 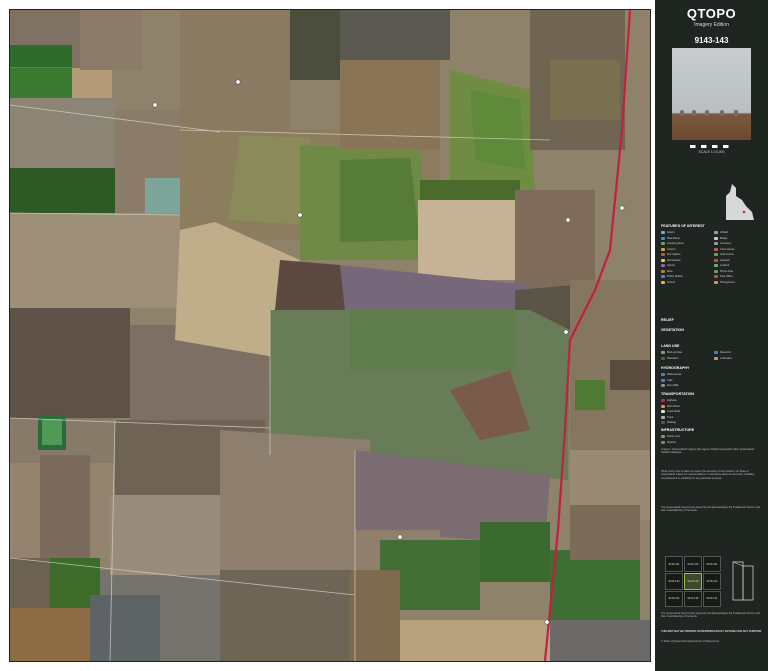 I want to click on hydrography-label: Lake, so click(x=670, y=380).